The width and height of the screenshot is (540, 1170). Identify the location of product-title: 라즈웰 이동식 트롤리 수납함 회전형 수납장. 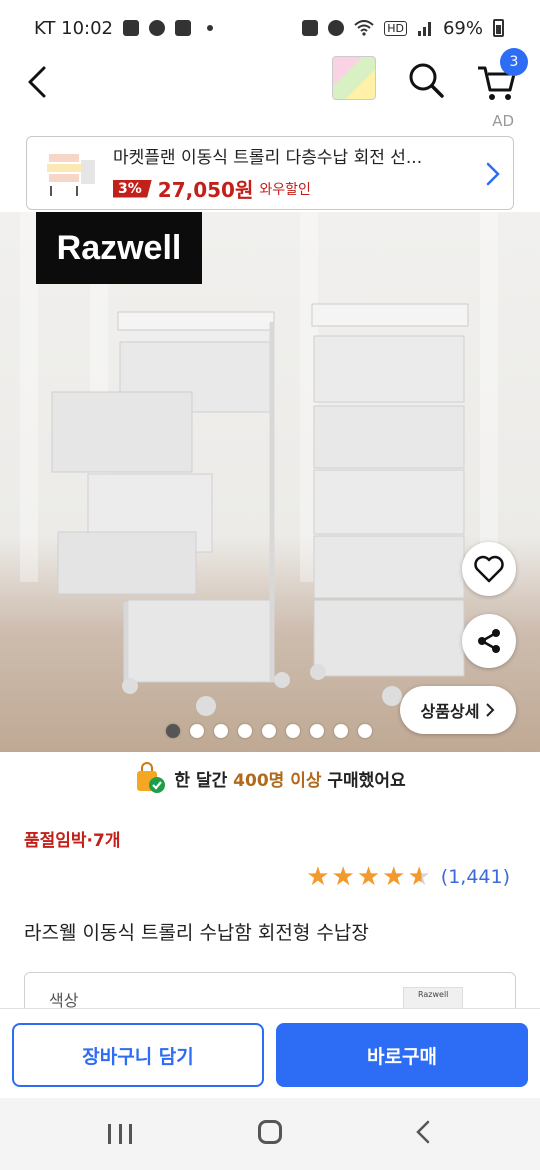
(196, 933).